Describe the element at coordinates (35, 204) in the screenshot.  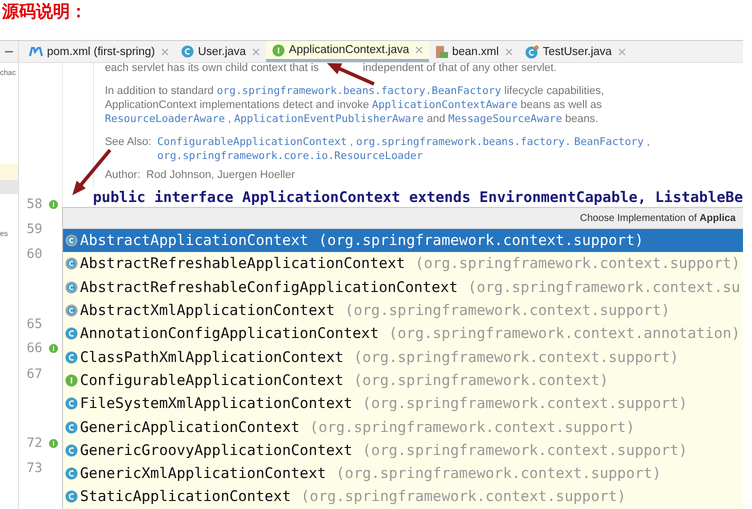
I see `line-number: 58` at that location.